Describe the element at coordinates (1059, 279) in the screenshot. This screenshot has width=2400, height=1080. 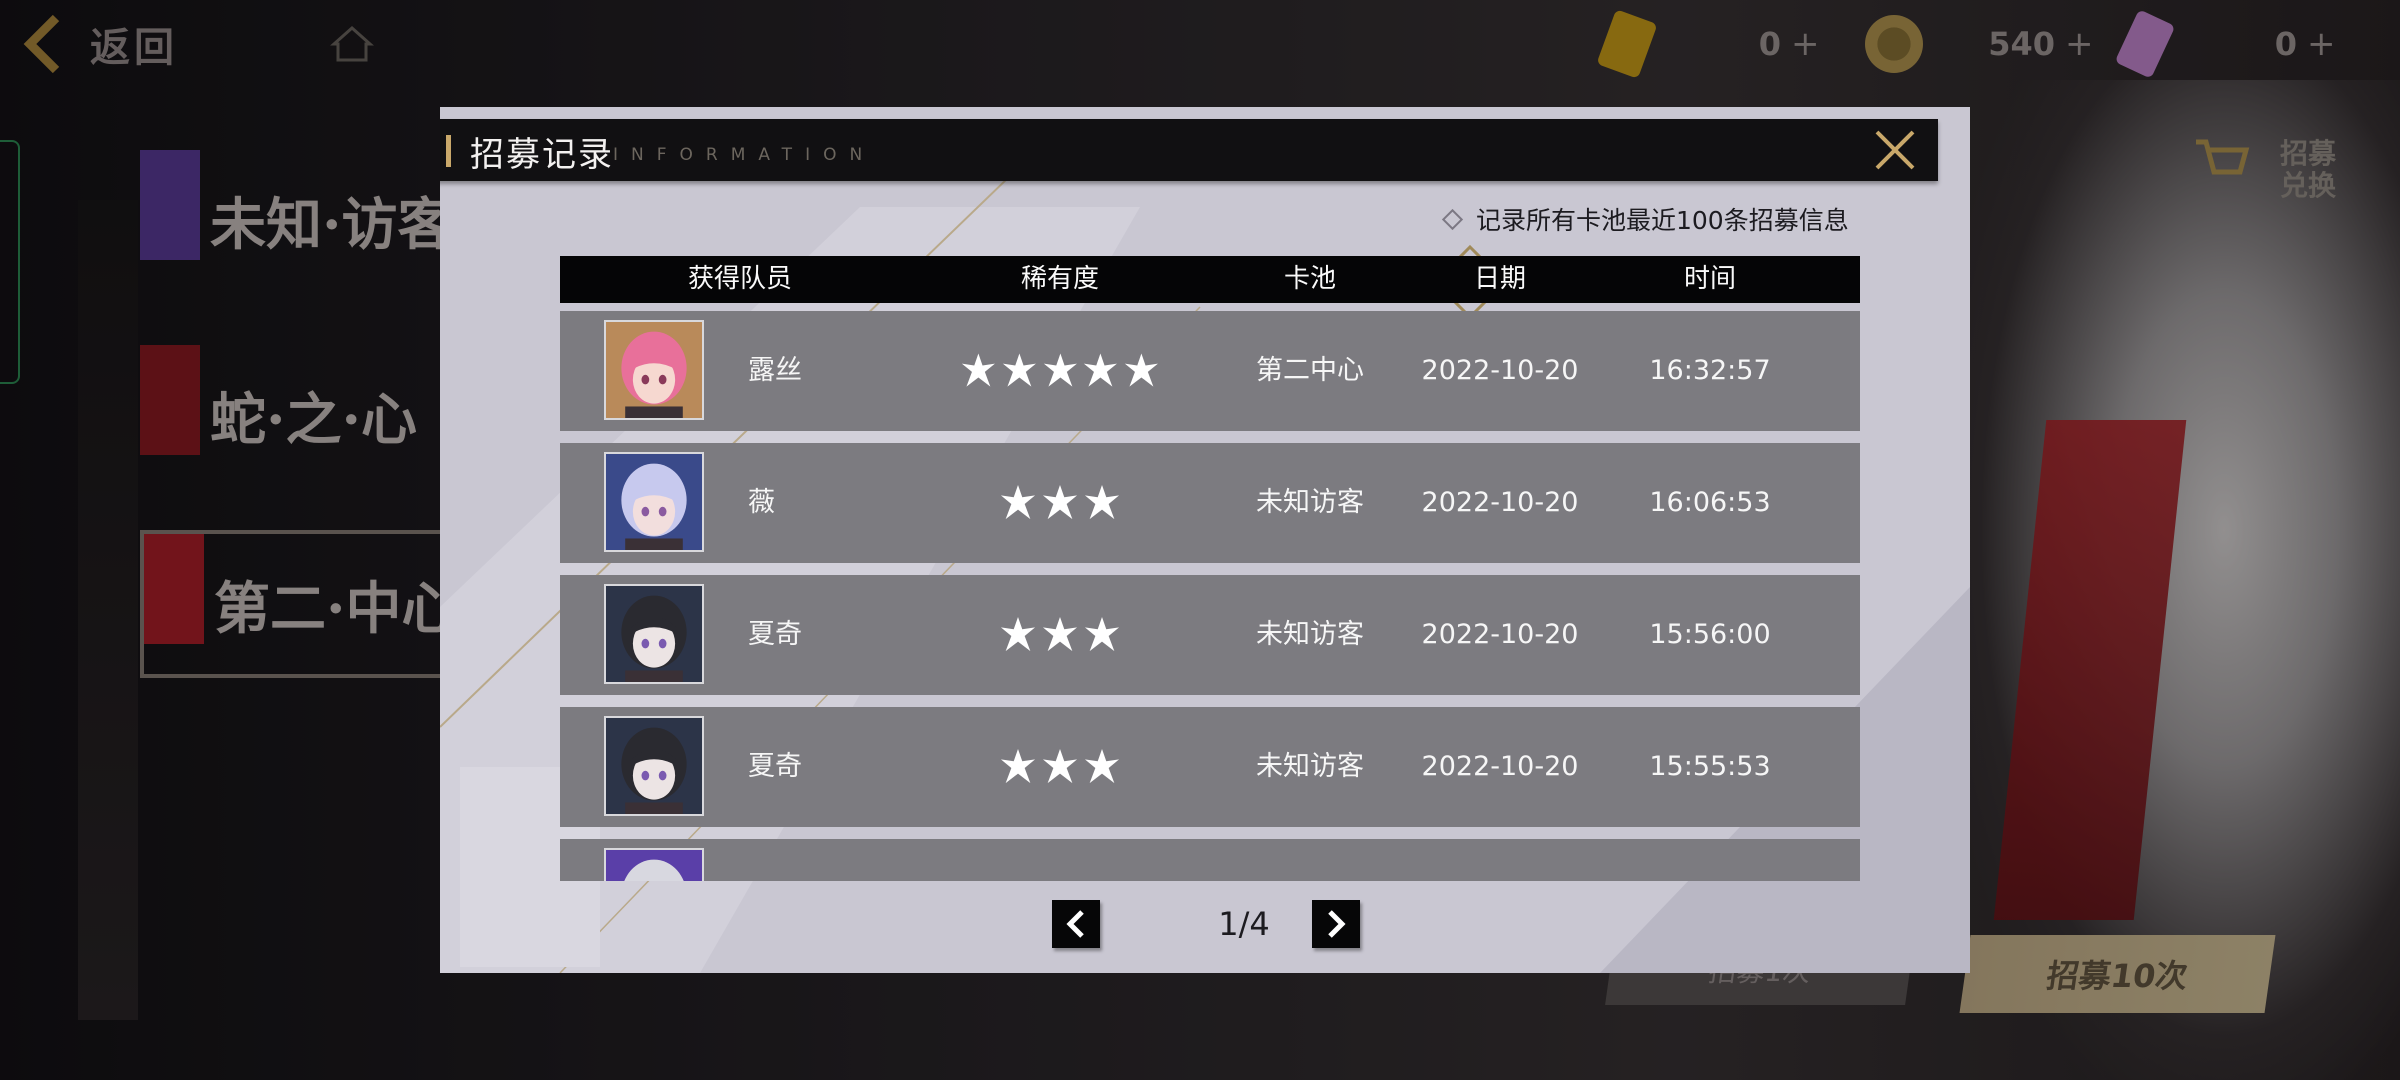
I see `column-rarity: 稀有度` at that location.